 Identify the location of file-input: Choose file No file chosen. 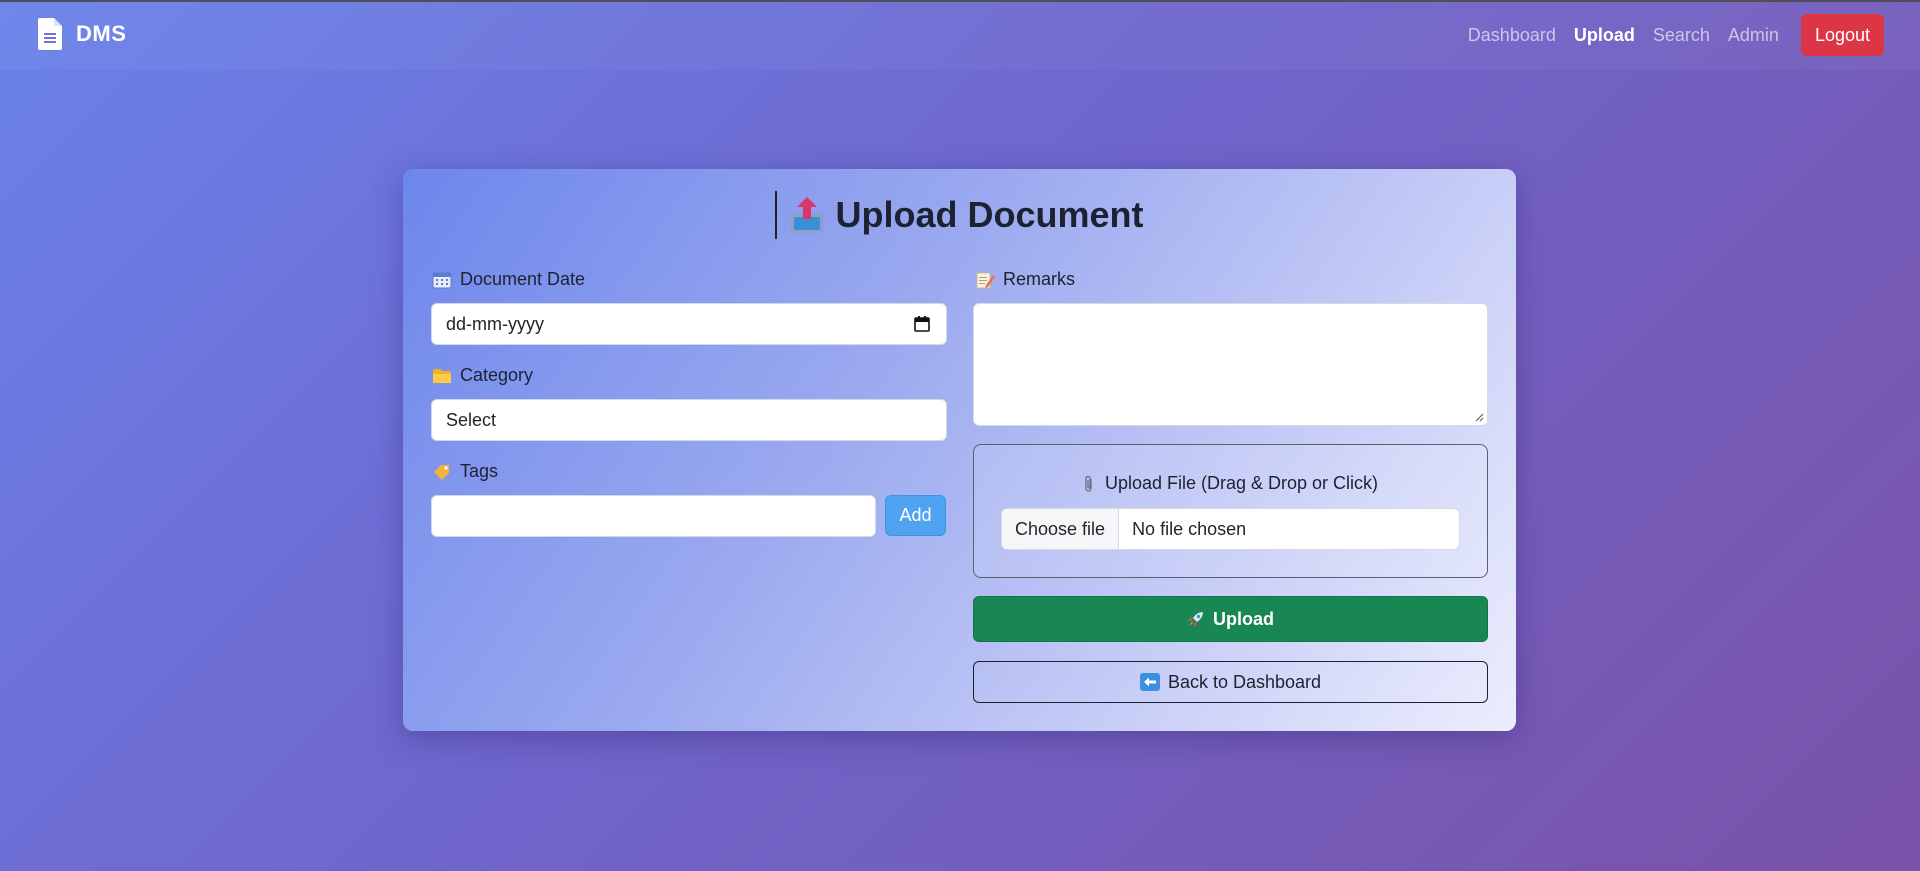
(1230, 529).